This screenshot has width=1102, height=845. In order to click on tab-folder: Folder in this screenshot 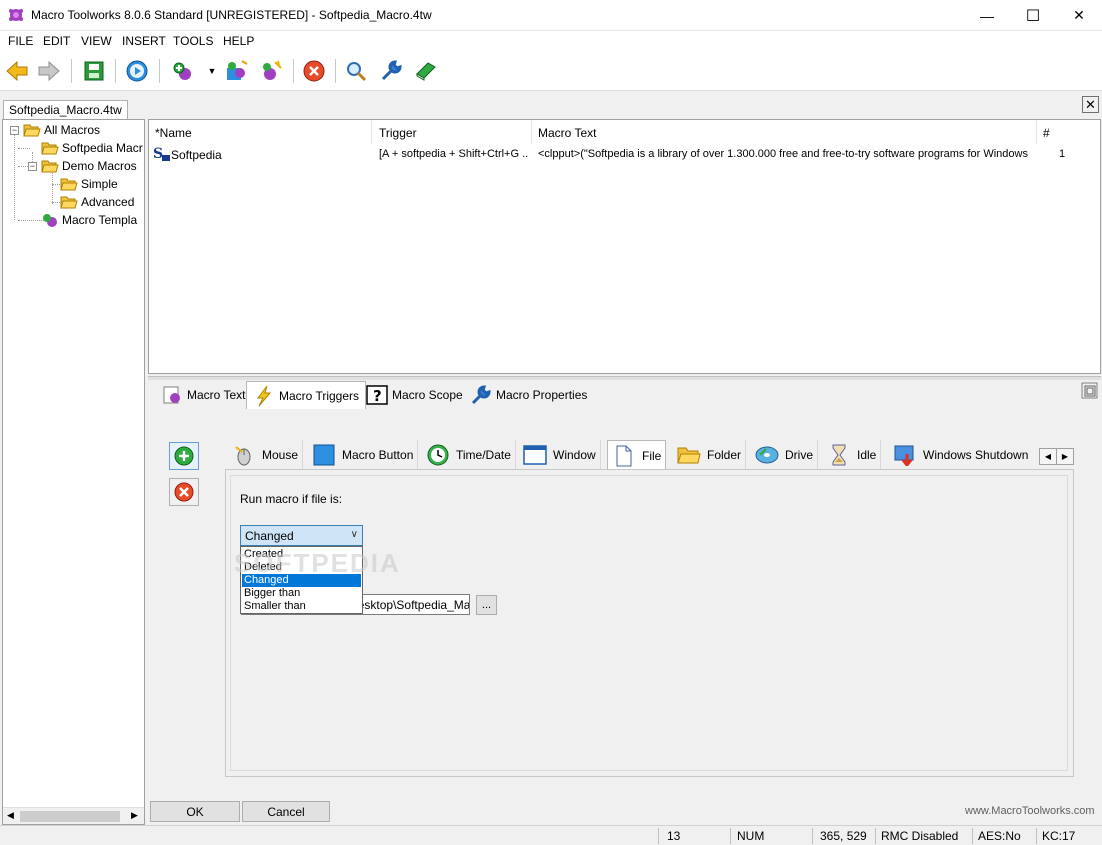, I will do `click(710, 455)`.